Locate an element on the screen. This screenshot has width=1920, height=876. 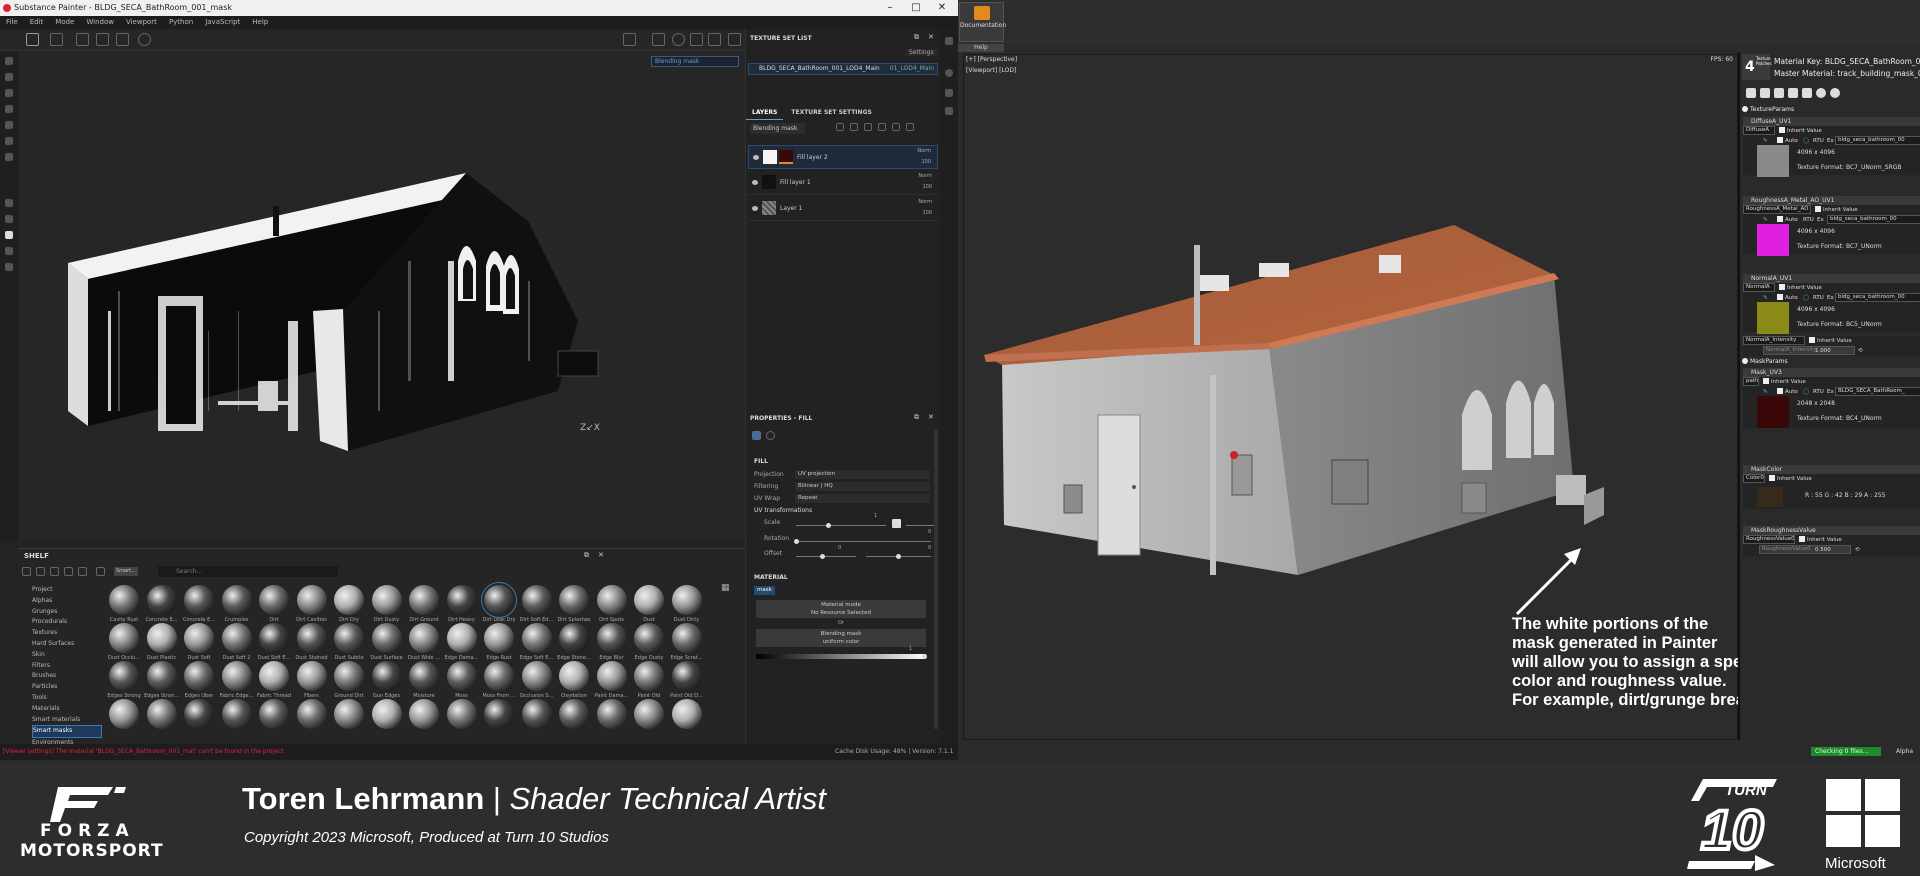
layers-dock-icon is located at coordinates (949, 111).